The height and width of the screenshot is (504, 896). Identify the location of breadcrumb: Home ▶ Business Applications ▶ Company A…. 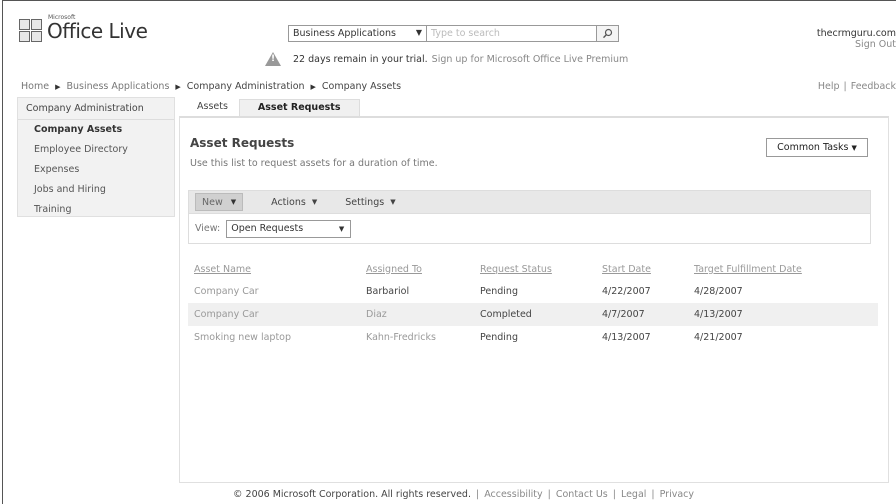
(211, 86).